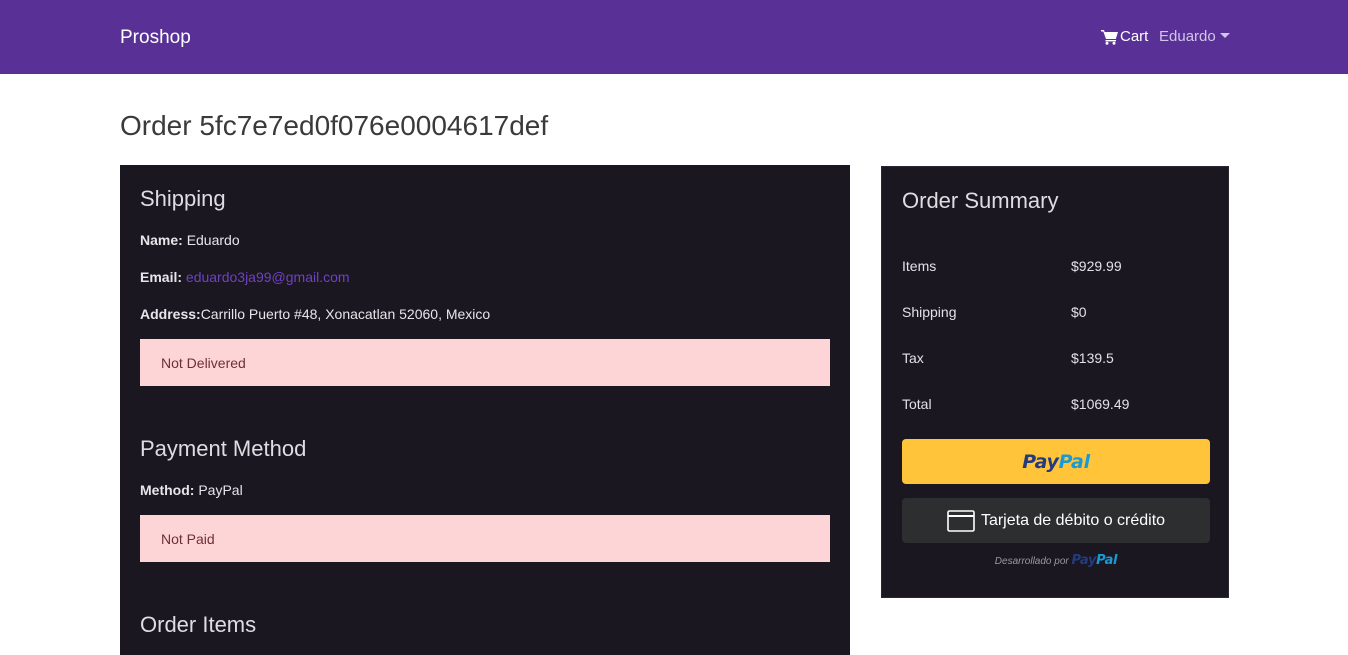 The height and width of the screenshot is (655, 1348). I want to click on paypal-small-logo-pal: Pal, so click(1107, 560).